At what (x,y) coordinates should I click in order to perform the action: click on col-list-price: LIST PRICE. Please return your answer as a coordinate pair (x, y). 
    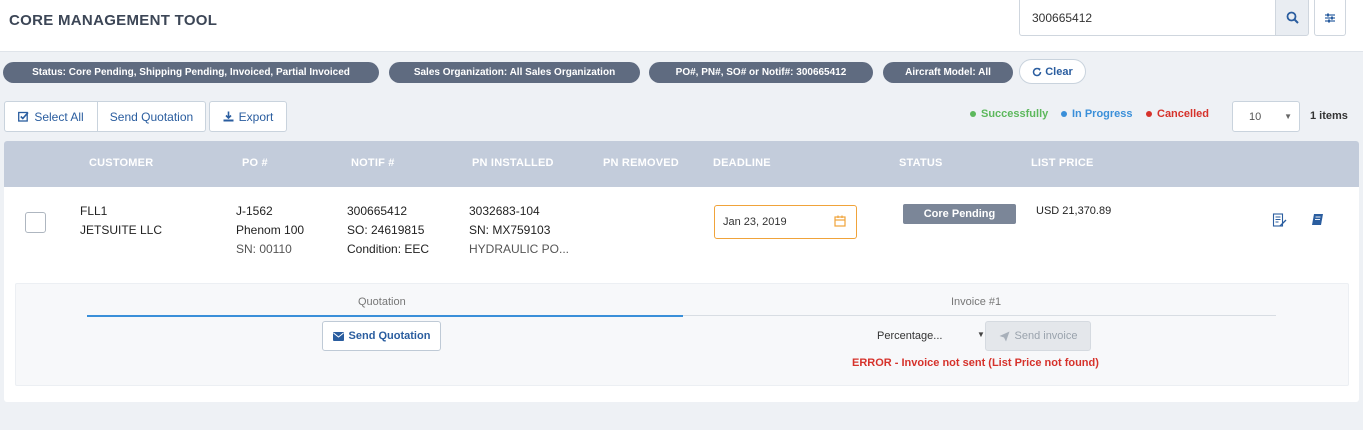
    Looking at the image, I should click on (1062, 163).